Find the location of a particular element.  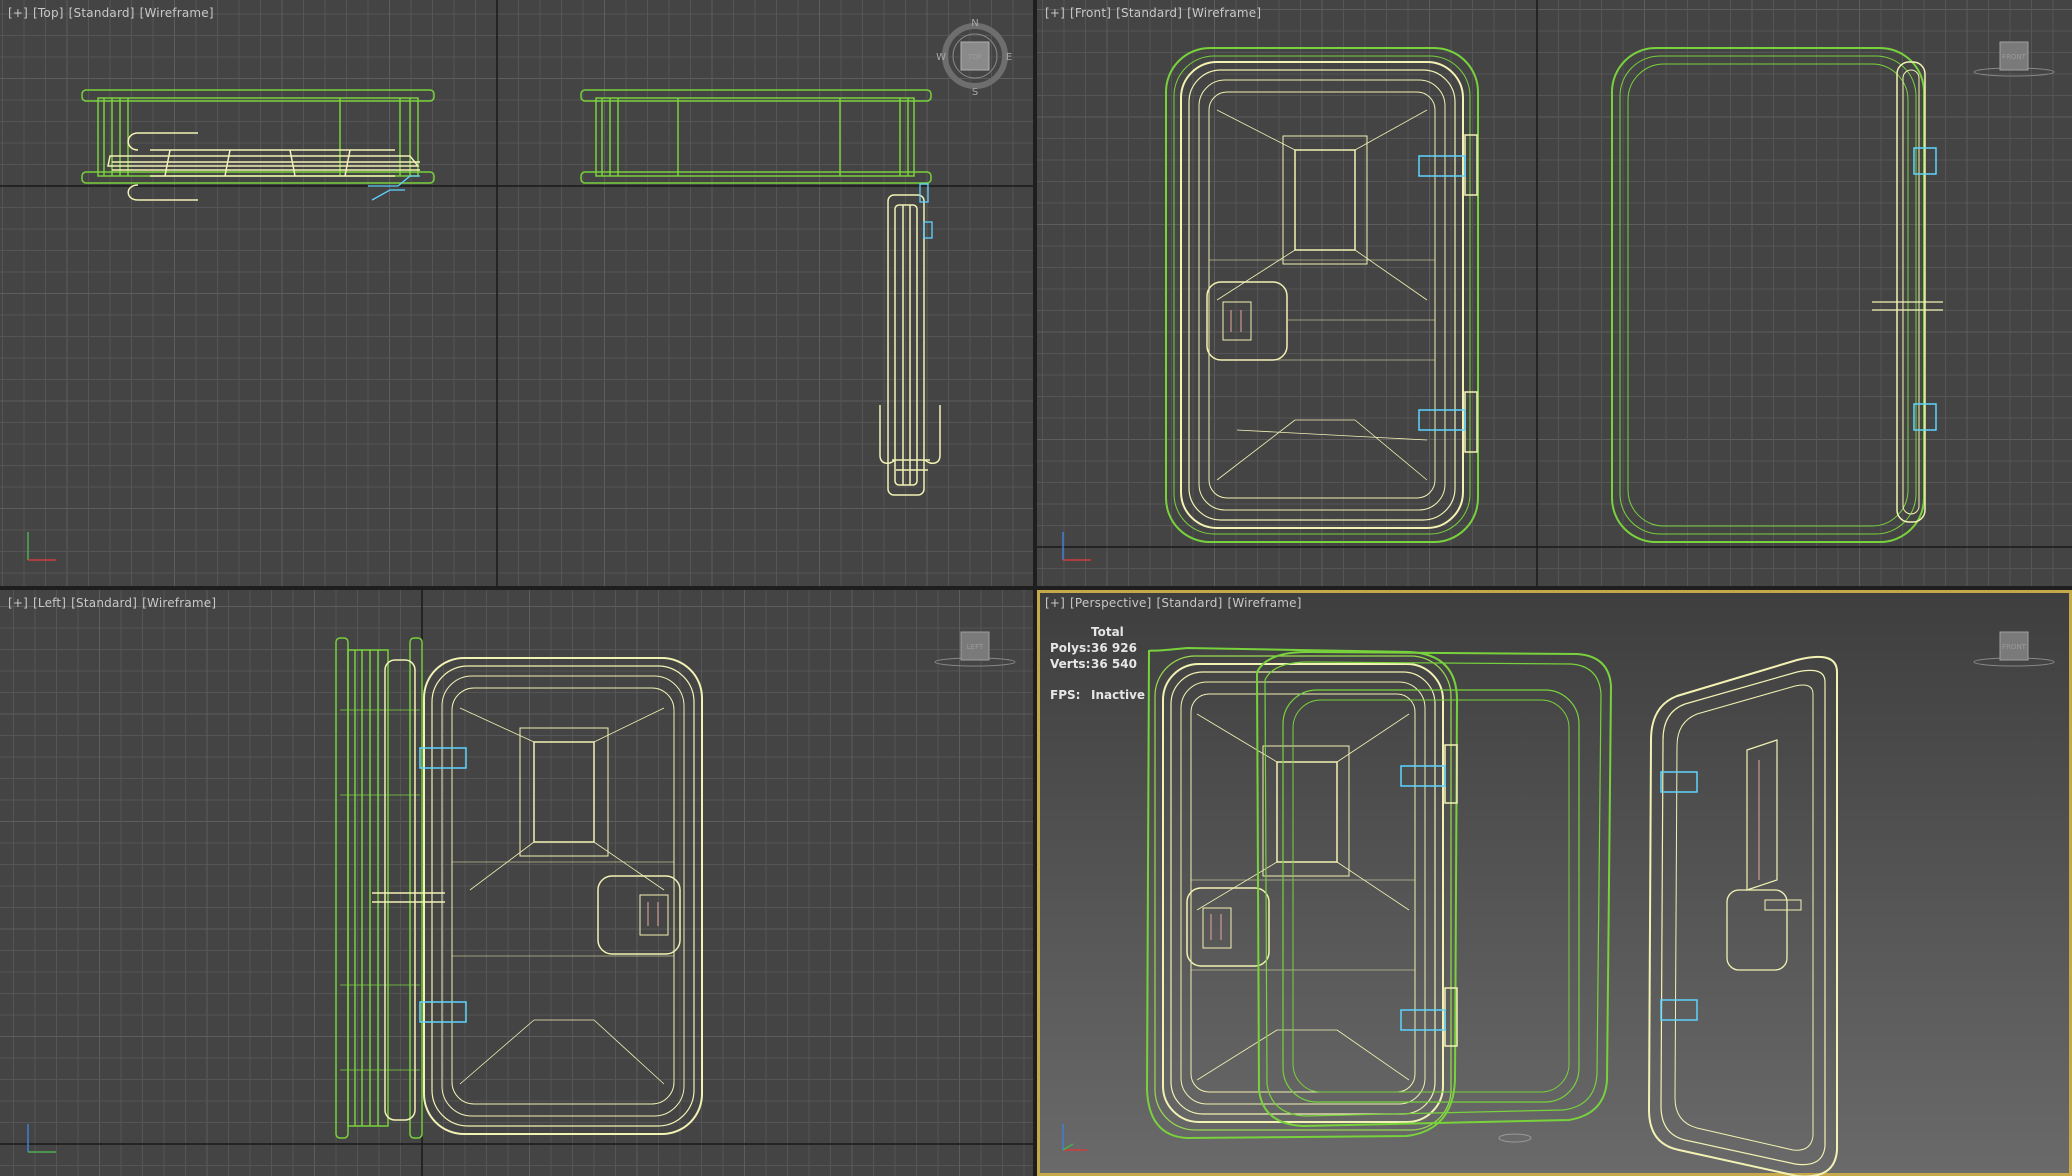

viewport-label: [+] [Perspective] [Standard] [Wireframe] is located at coordinates (1176, 603).